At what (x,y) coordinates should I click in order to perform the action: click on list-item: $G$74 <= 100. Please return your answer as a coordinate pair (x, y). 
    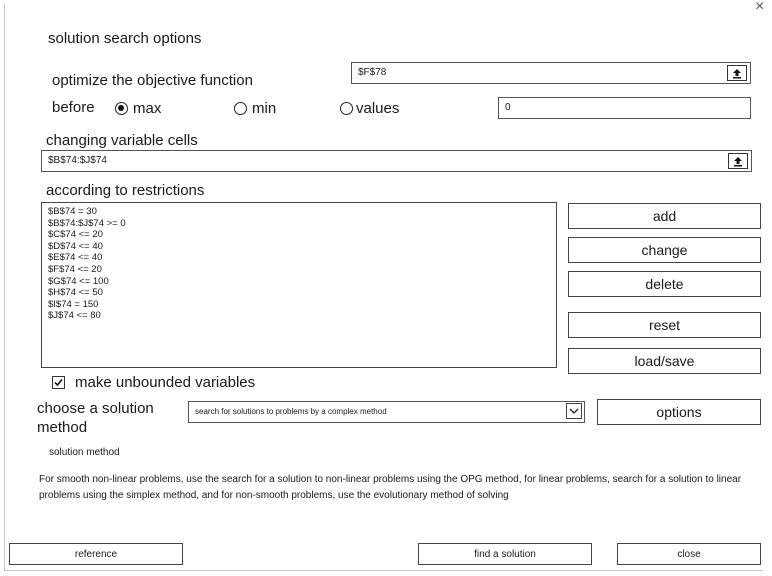
    Looking at the image, I should click on (302, 282).